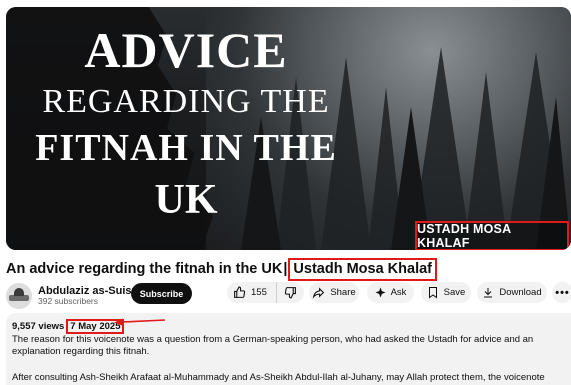 This screenshot has width=571, height=385. I want to click on thumbs-down-icon, so click(290, 293).